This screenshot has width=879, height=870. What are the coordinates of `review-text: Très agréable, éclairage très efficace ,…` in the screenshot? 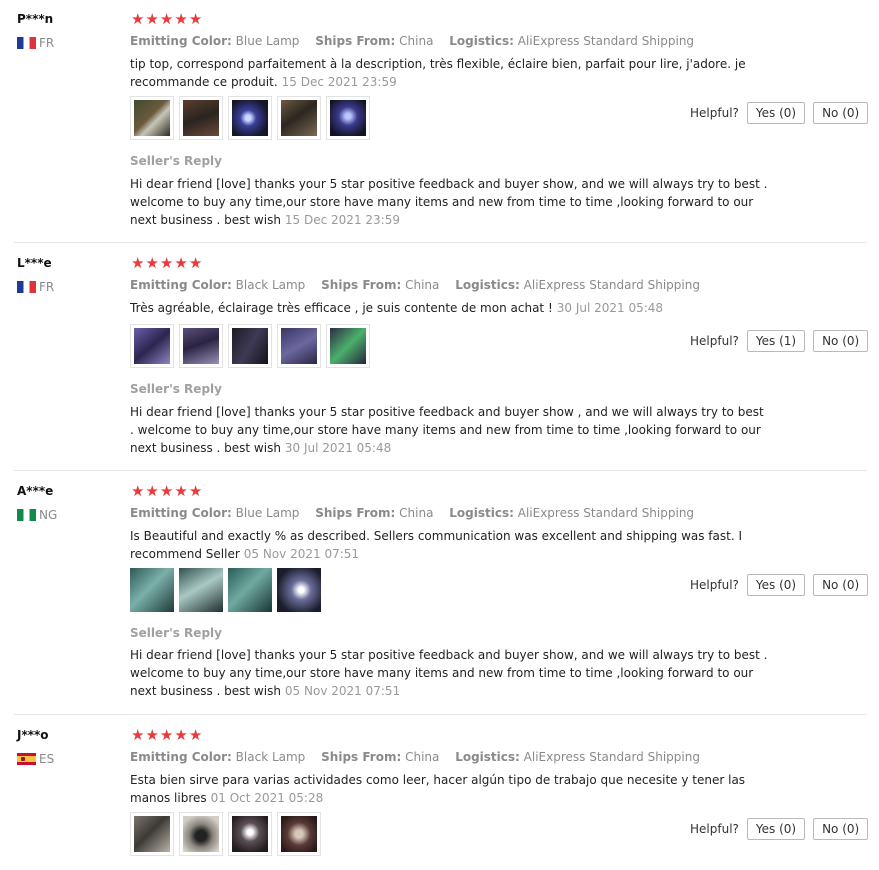 It's located at (455, 308).